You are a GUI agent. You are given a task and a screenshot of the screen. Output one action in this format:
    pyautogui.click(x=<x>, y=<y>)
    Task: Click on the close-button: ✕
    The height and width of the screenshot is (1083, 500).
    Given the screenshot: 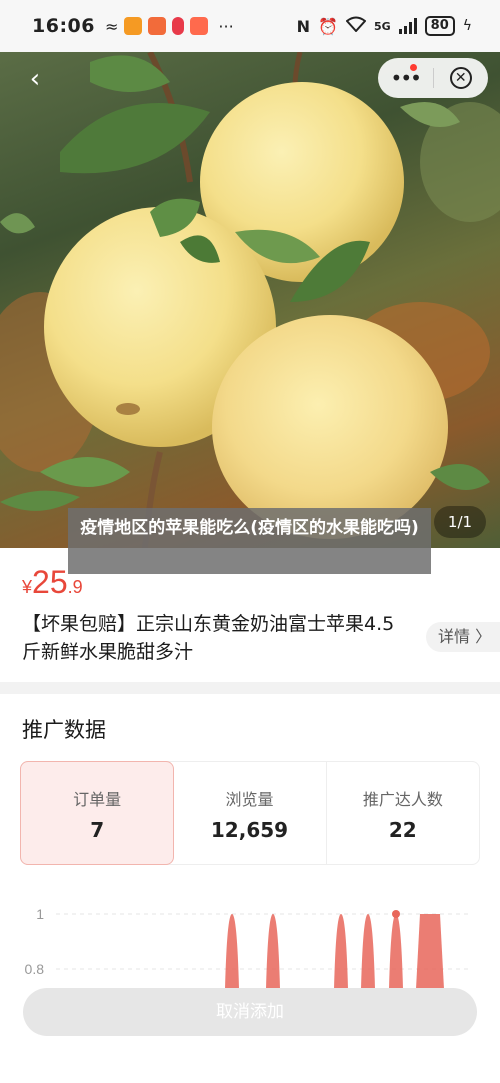 What is the action you would take?
    pyautogui.click(x=460, y=78)
    